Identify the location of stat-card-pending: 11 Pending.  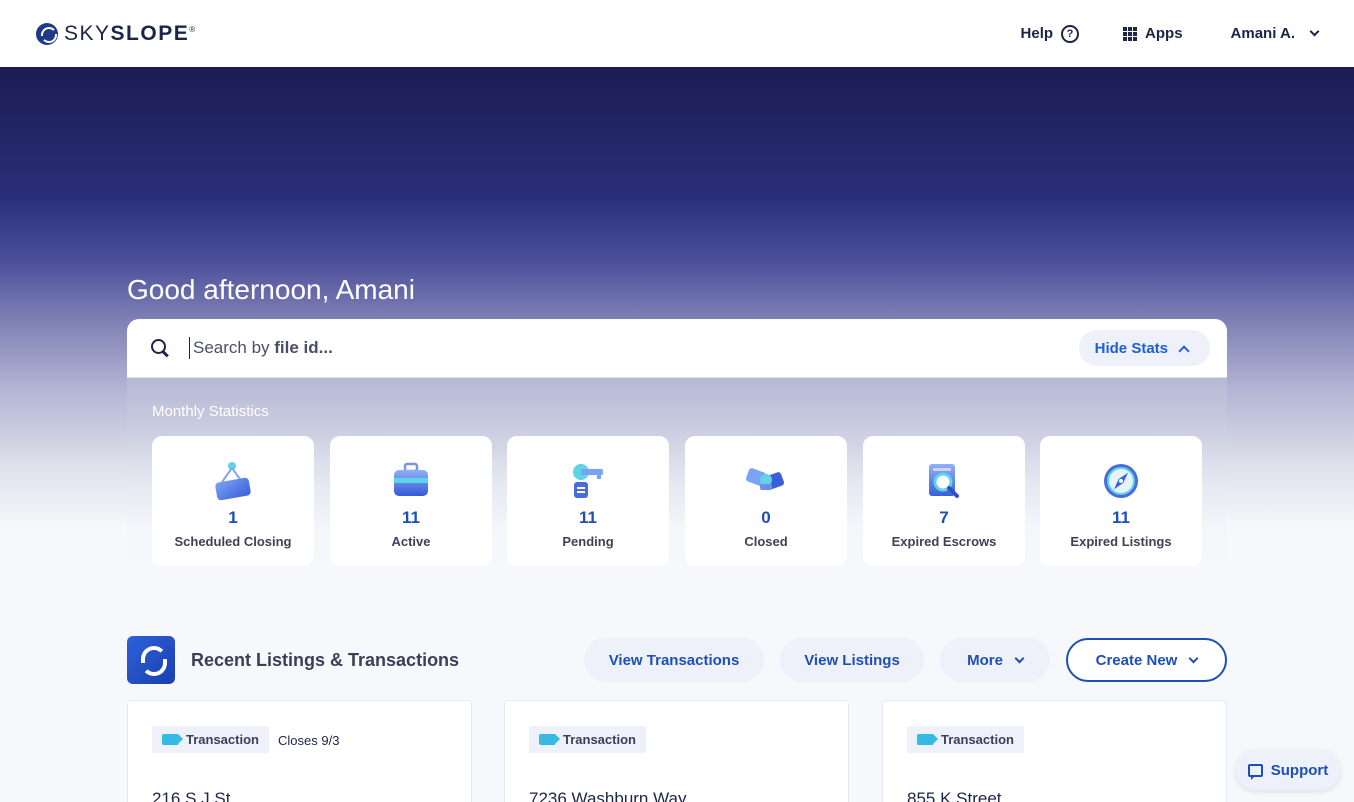
(588, 501).